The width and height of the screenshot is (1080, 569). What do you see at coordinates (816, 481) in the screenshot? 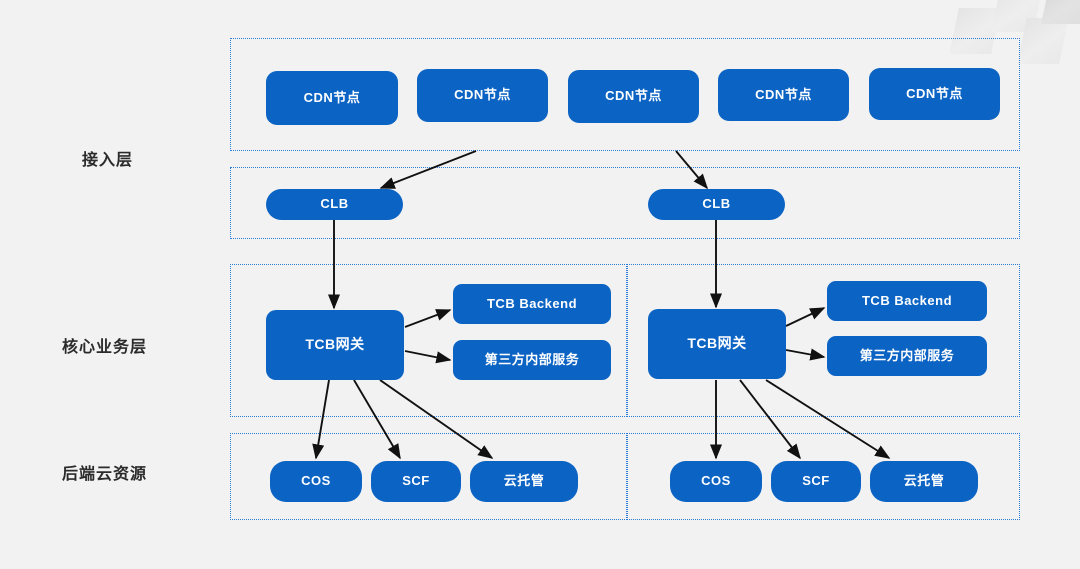
I see `node-scf-right: SCF` at bounding box center [816, 481].